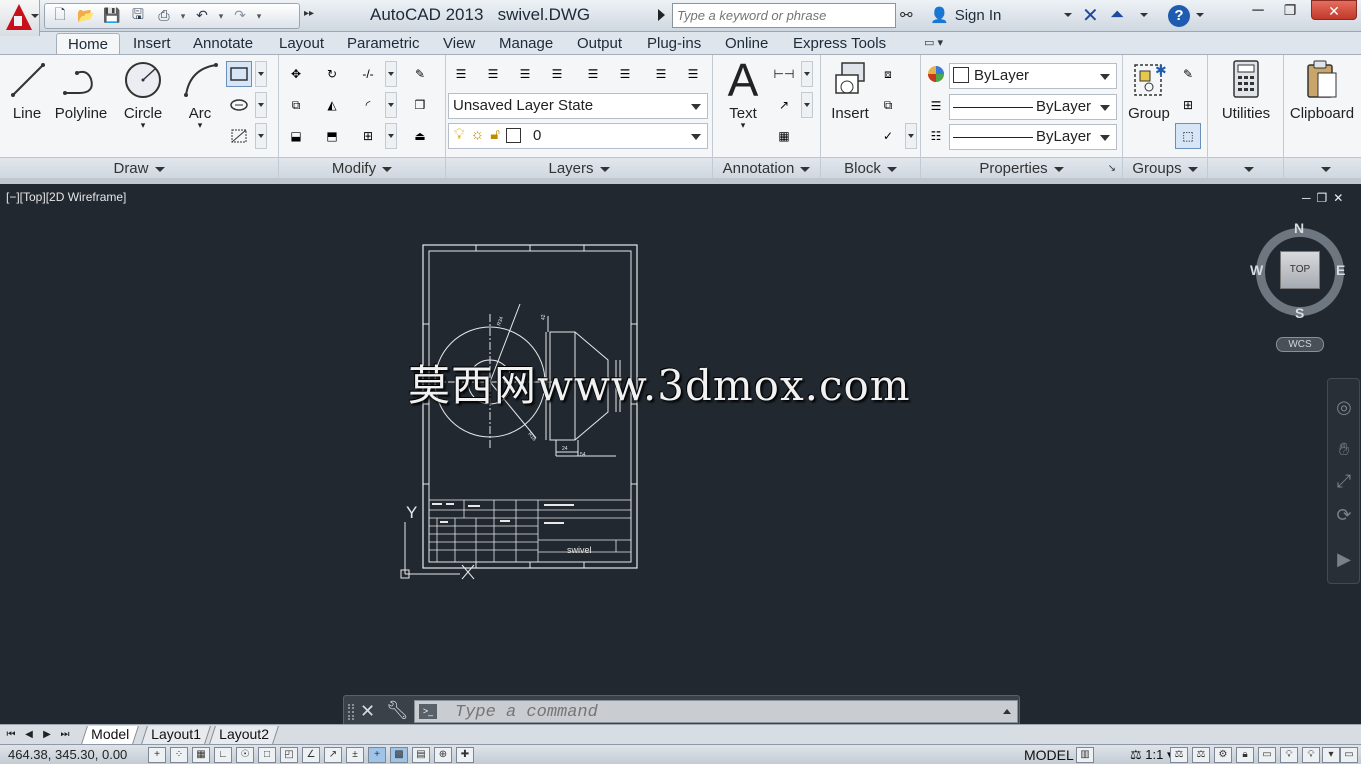  I want to click on save-icon: 💾, so click(112, 16).